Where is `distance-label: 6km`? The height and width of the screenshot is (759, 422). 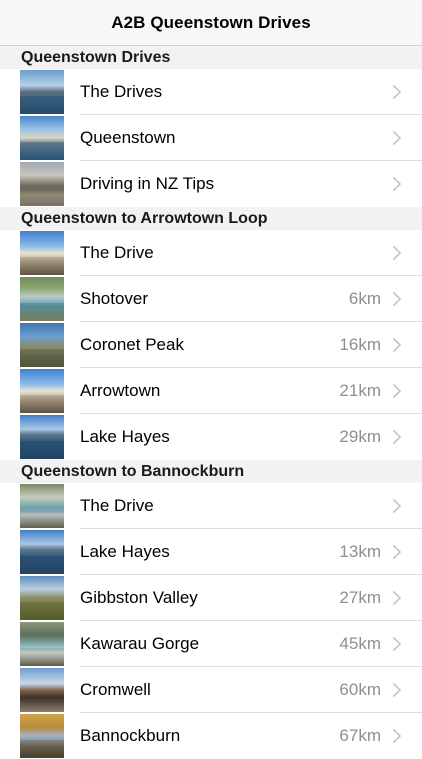
distance-label: 6km is located at coordinates (364, 298).